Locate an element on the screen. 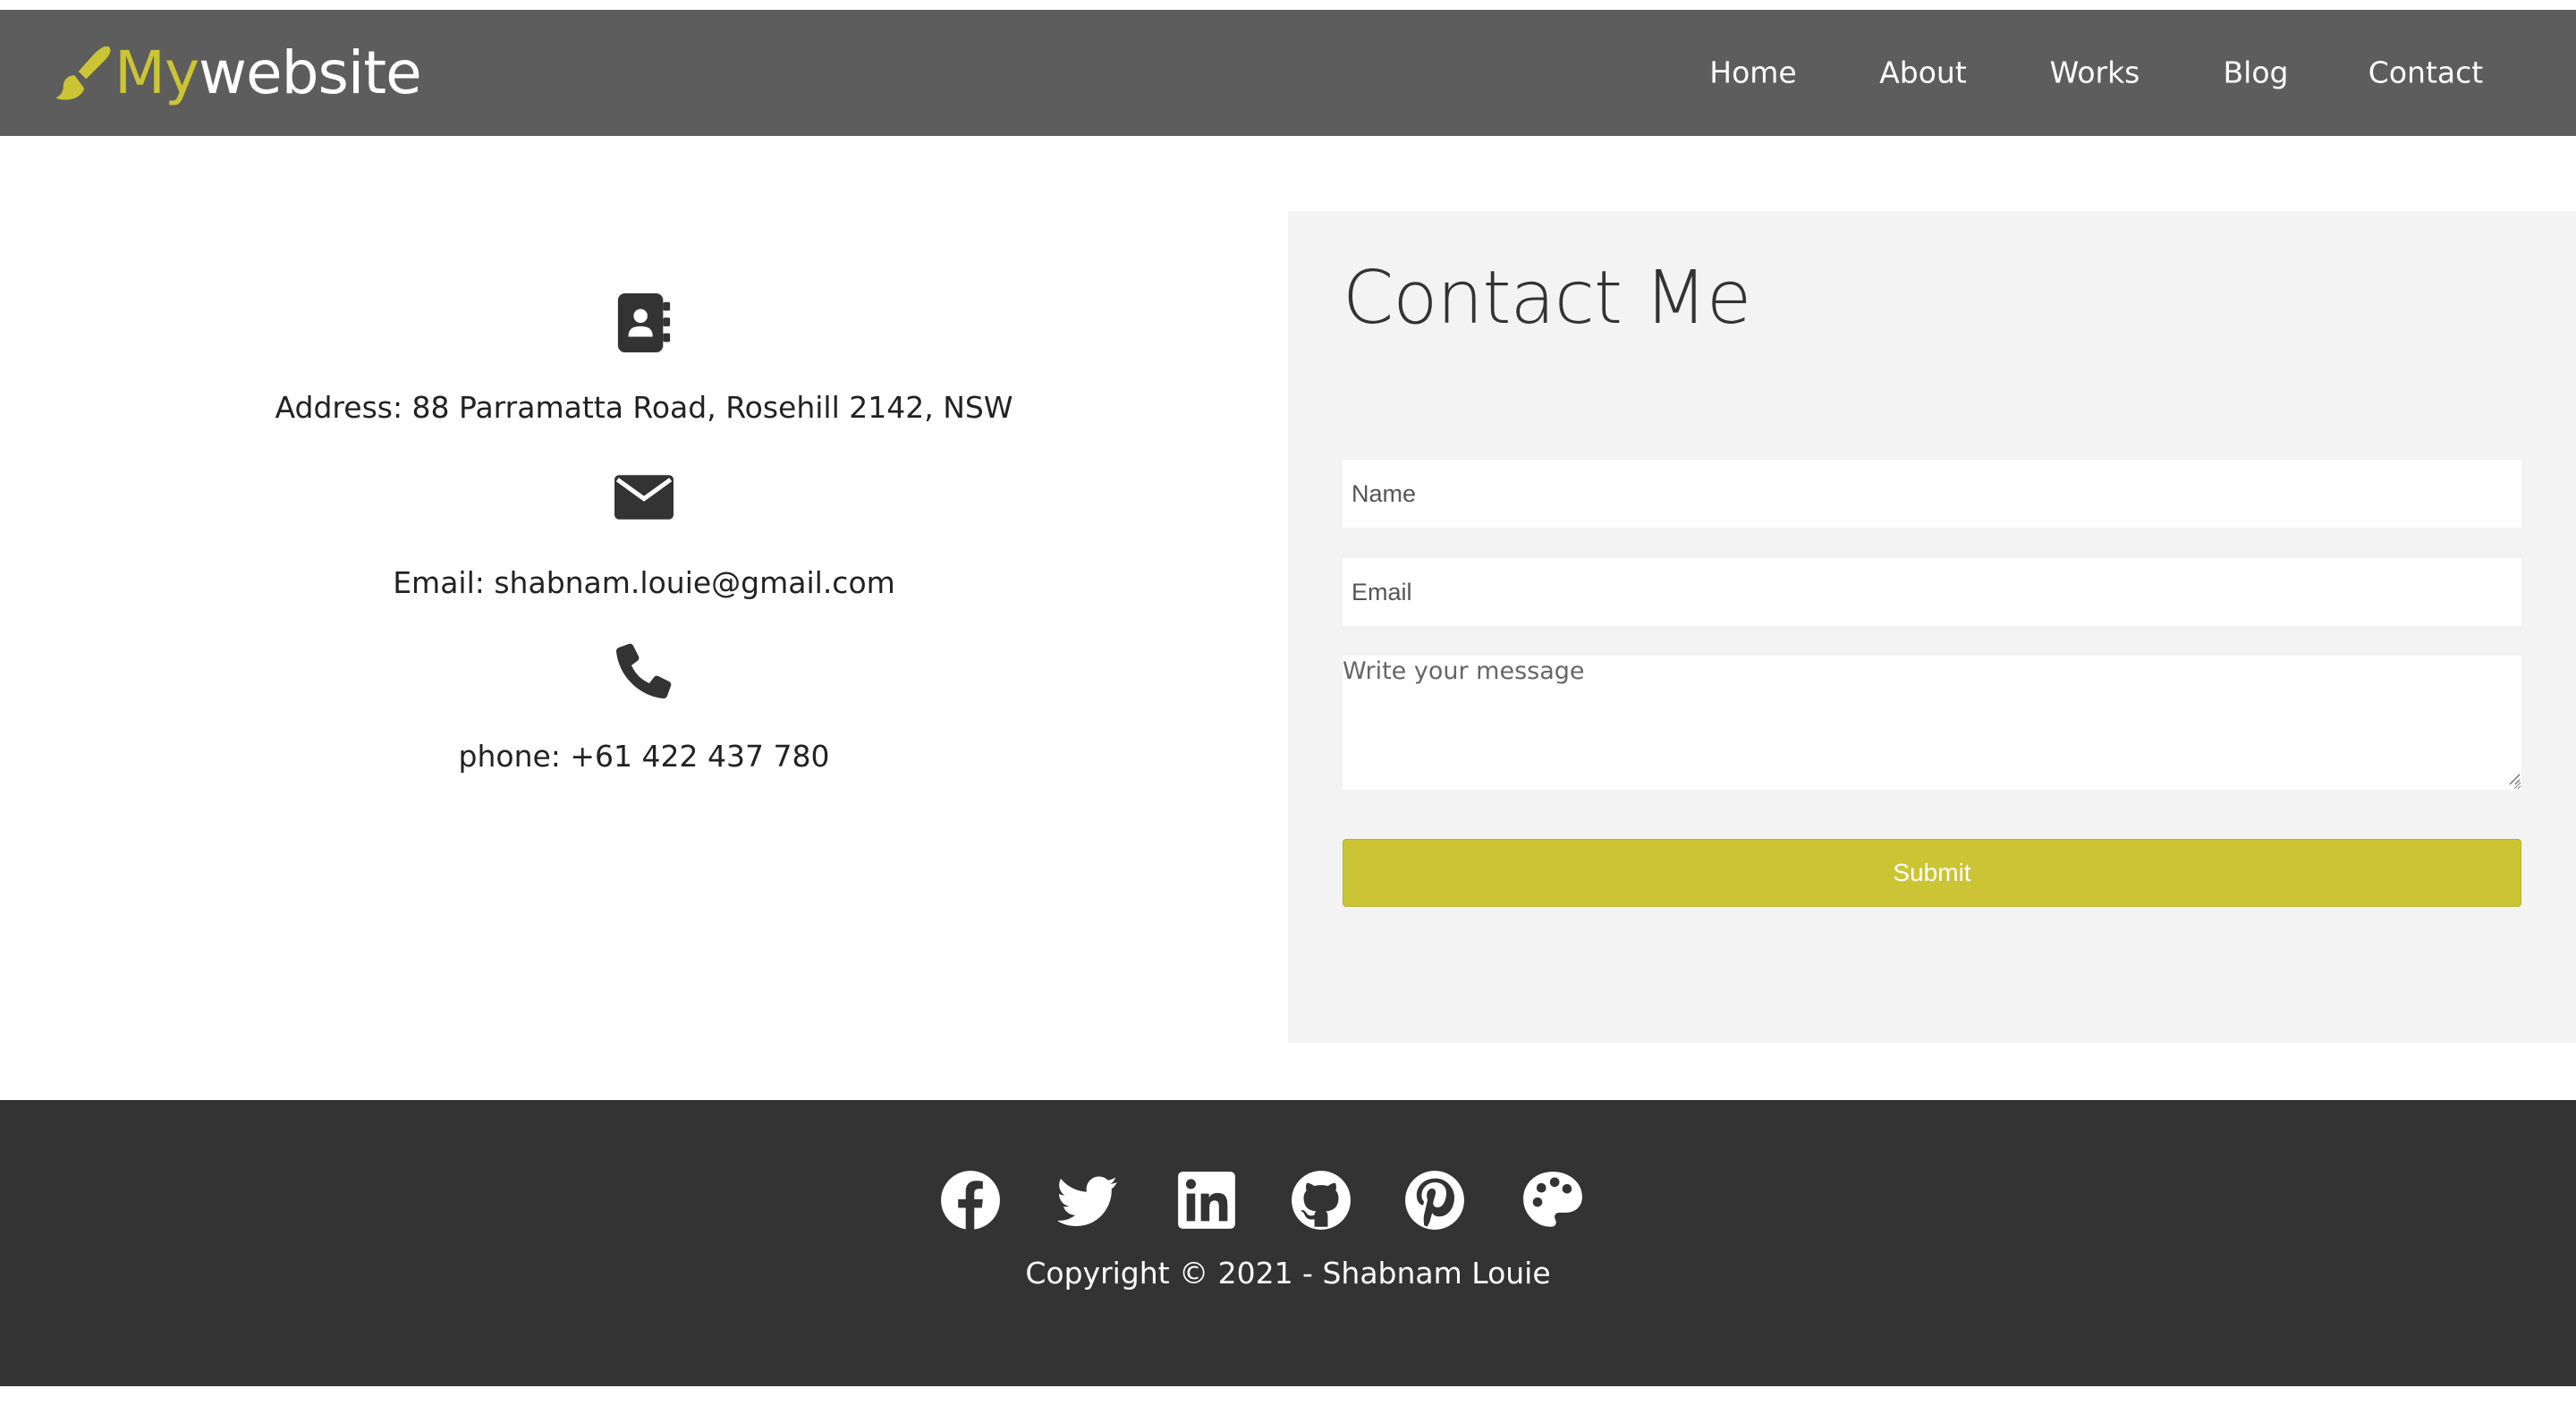  envelope-icon is located at coordinates (644, 497).